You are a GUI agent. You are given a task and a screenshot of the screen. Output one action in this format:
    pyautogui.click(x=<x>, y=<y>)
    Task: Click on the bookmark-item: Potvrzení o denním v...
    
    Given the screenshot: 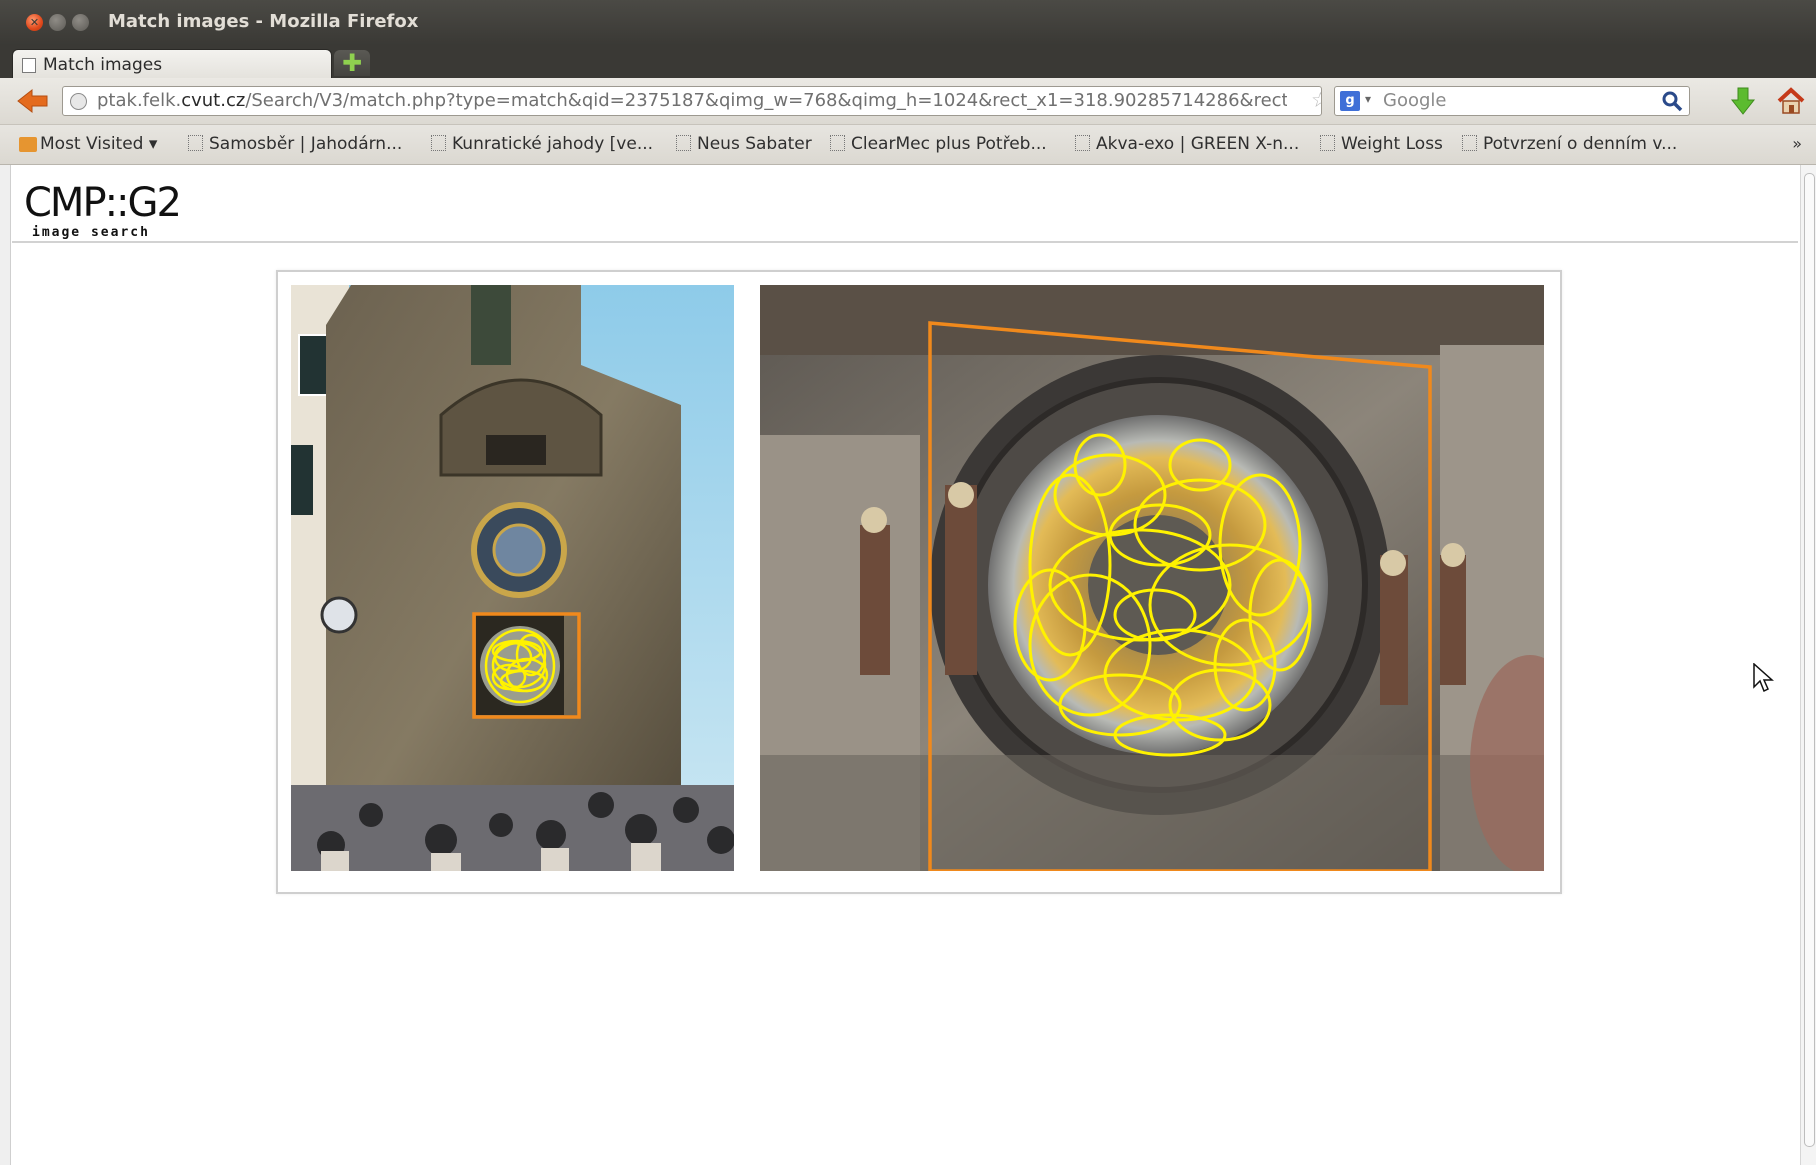 What is the action you would take?
    pyautogui.click(x=1569, y=144)
    